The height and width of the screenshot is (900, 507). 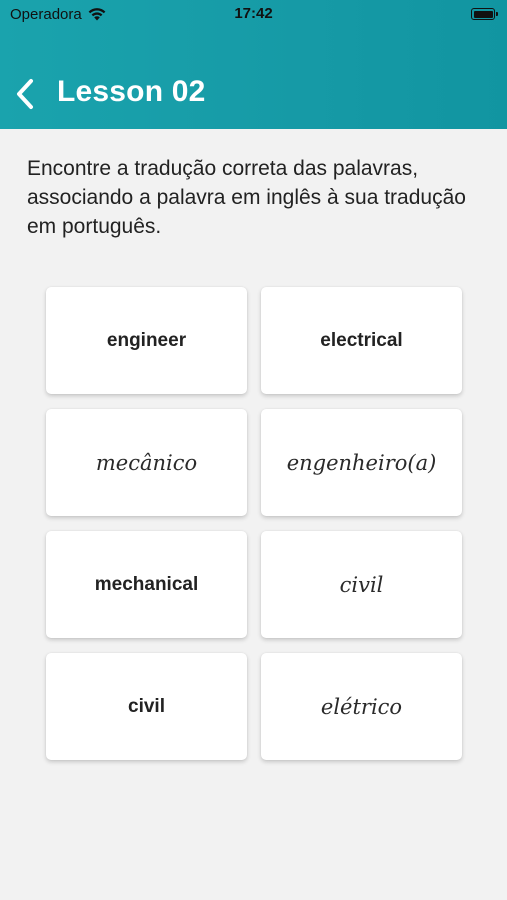 I want to click on chevron-left-icon, so click(x=25, y=94).